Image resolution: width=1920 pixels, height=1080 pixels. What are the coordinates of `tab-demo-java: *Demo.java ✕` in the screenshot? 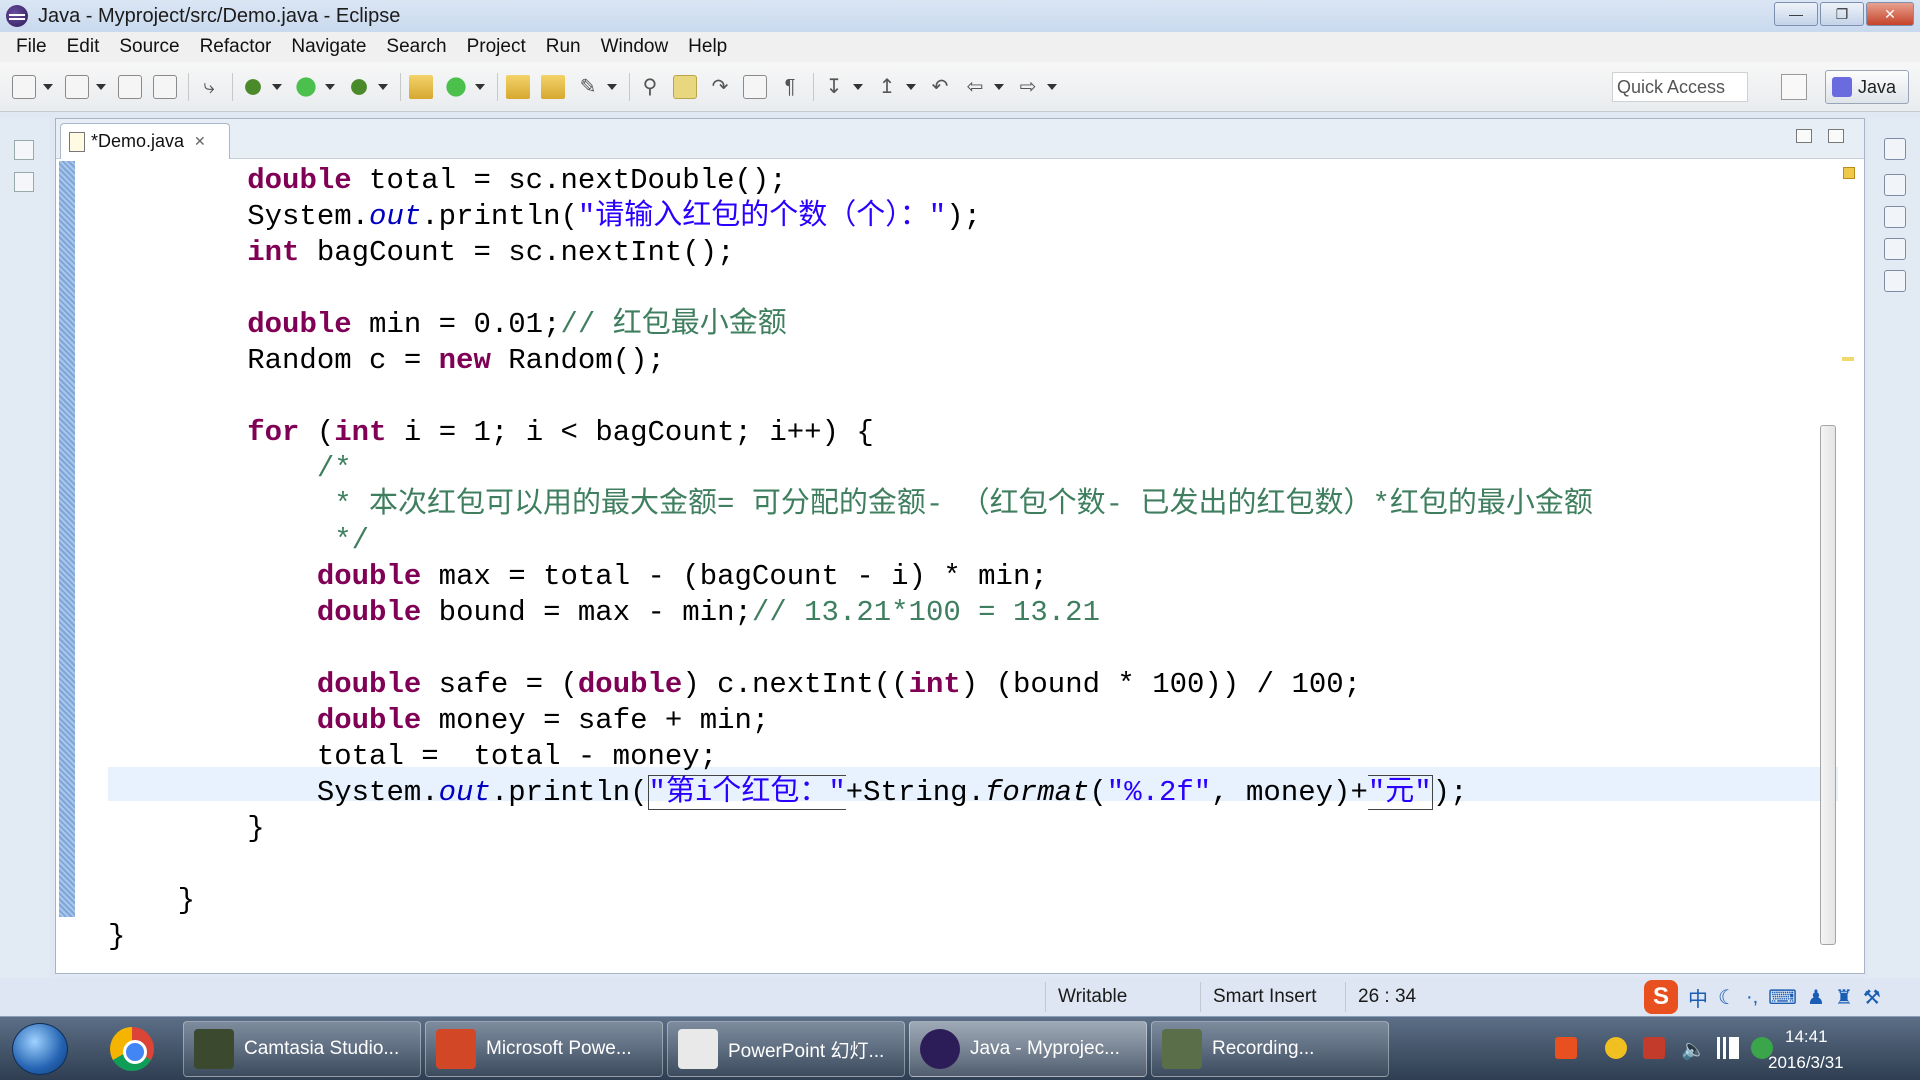 It's located at (145, 141).